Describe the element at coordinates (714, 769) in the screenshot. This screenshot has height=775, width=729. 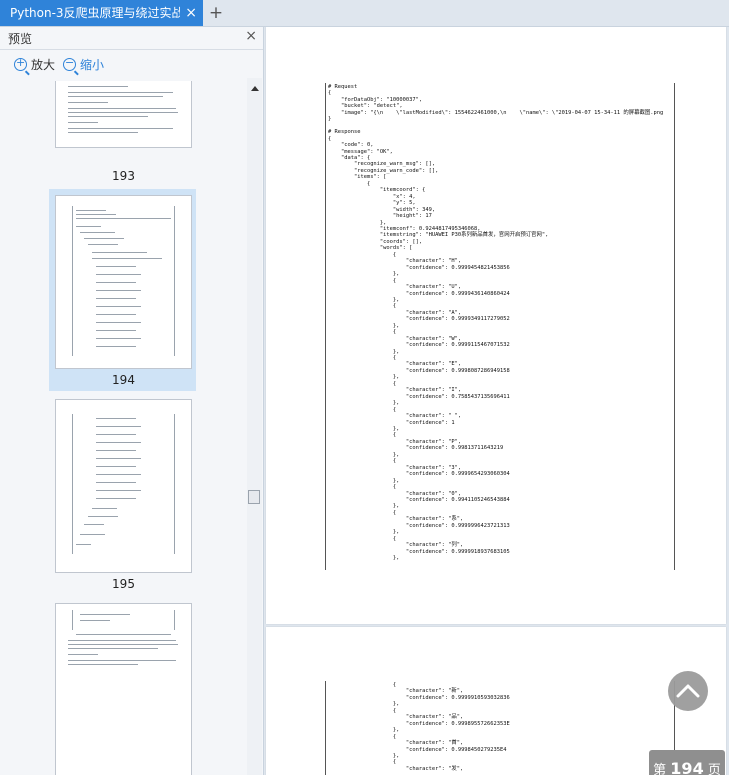
I see `page-badge-suffix: 页` at that location.